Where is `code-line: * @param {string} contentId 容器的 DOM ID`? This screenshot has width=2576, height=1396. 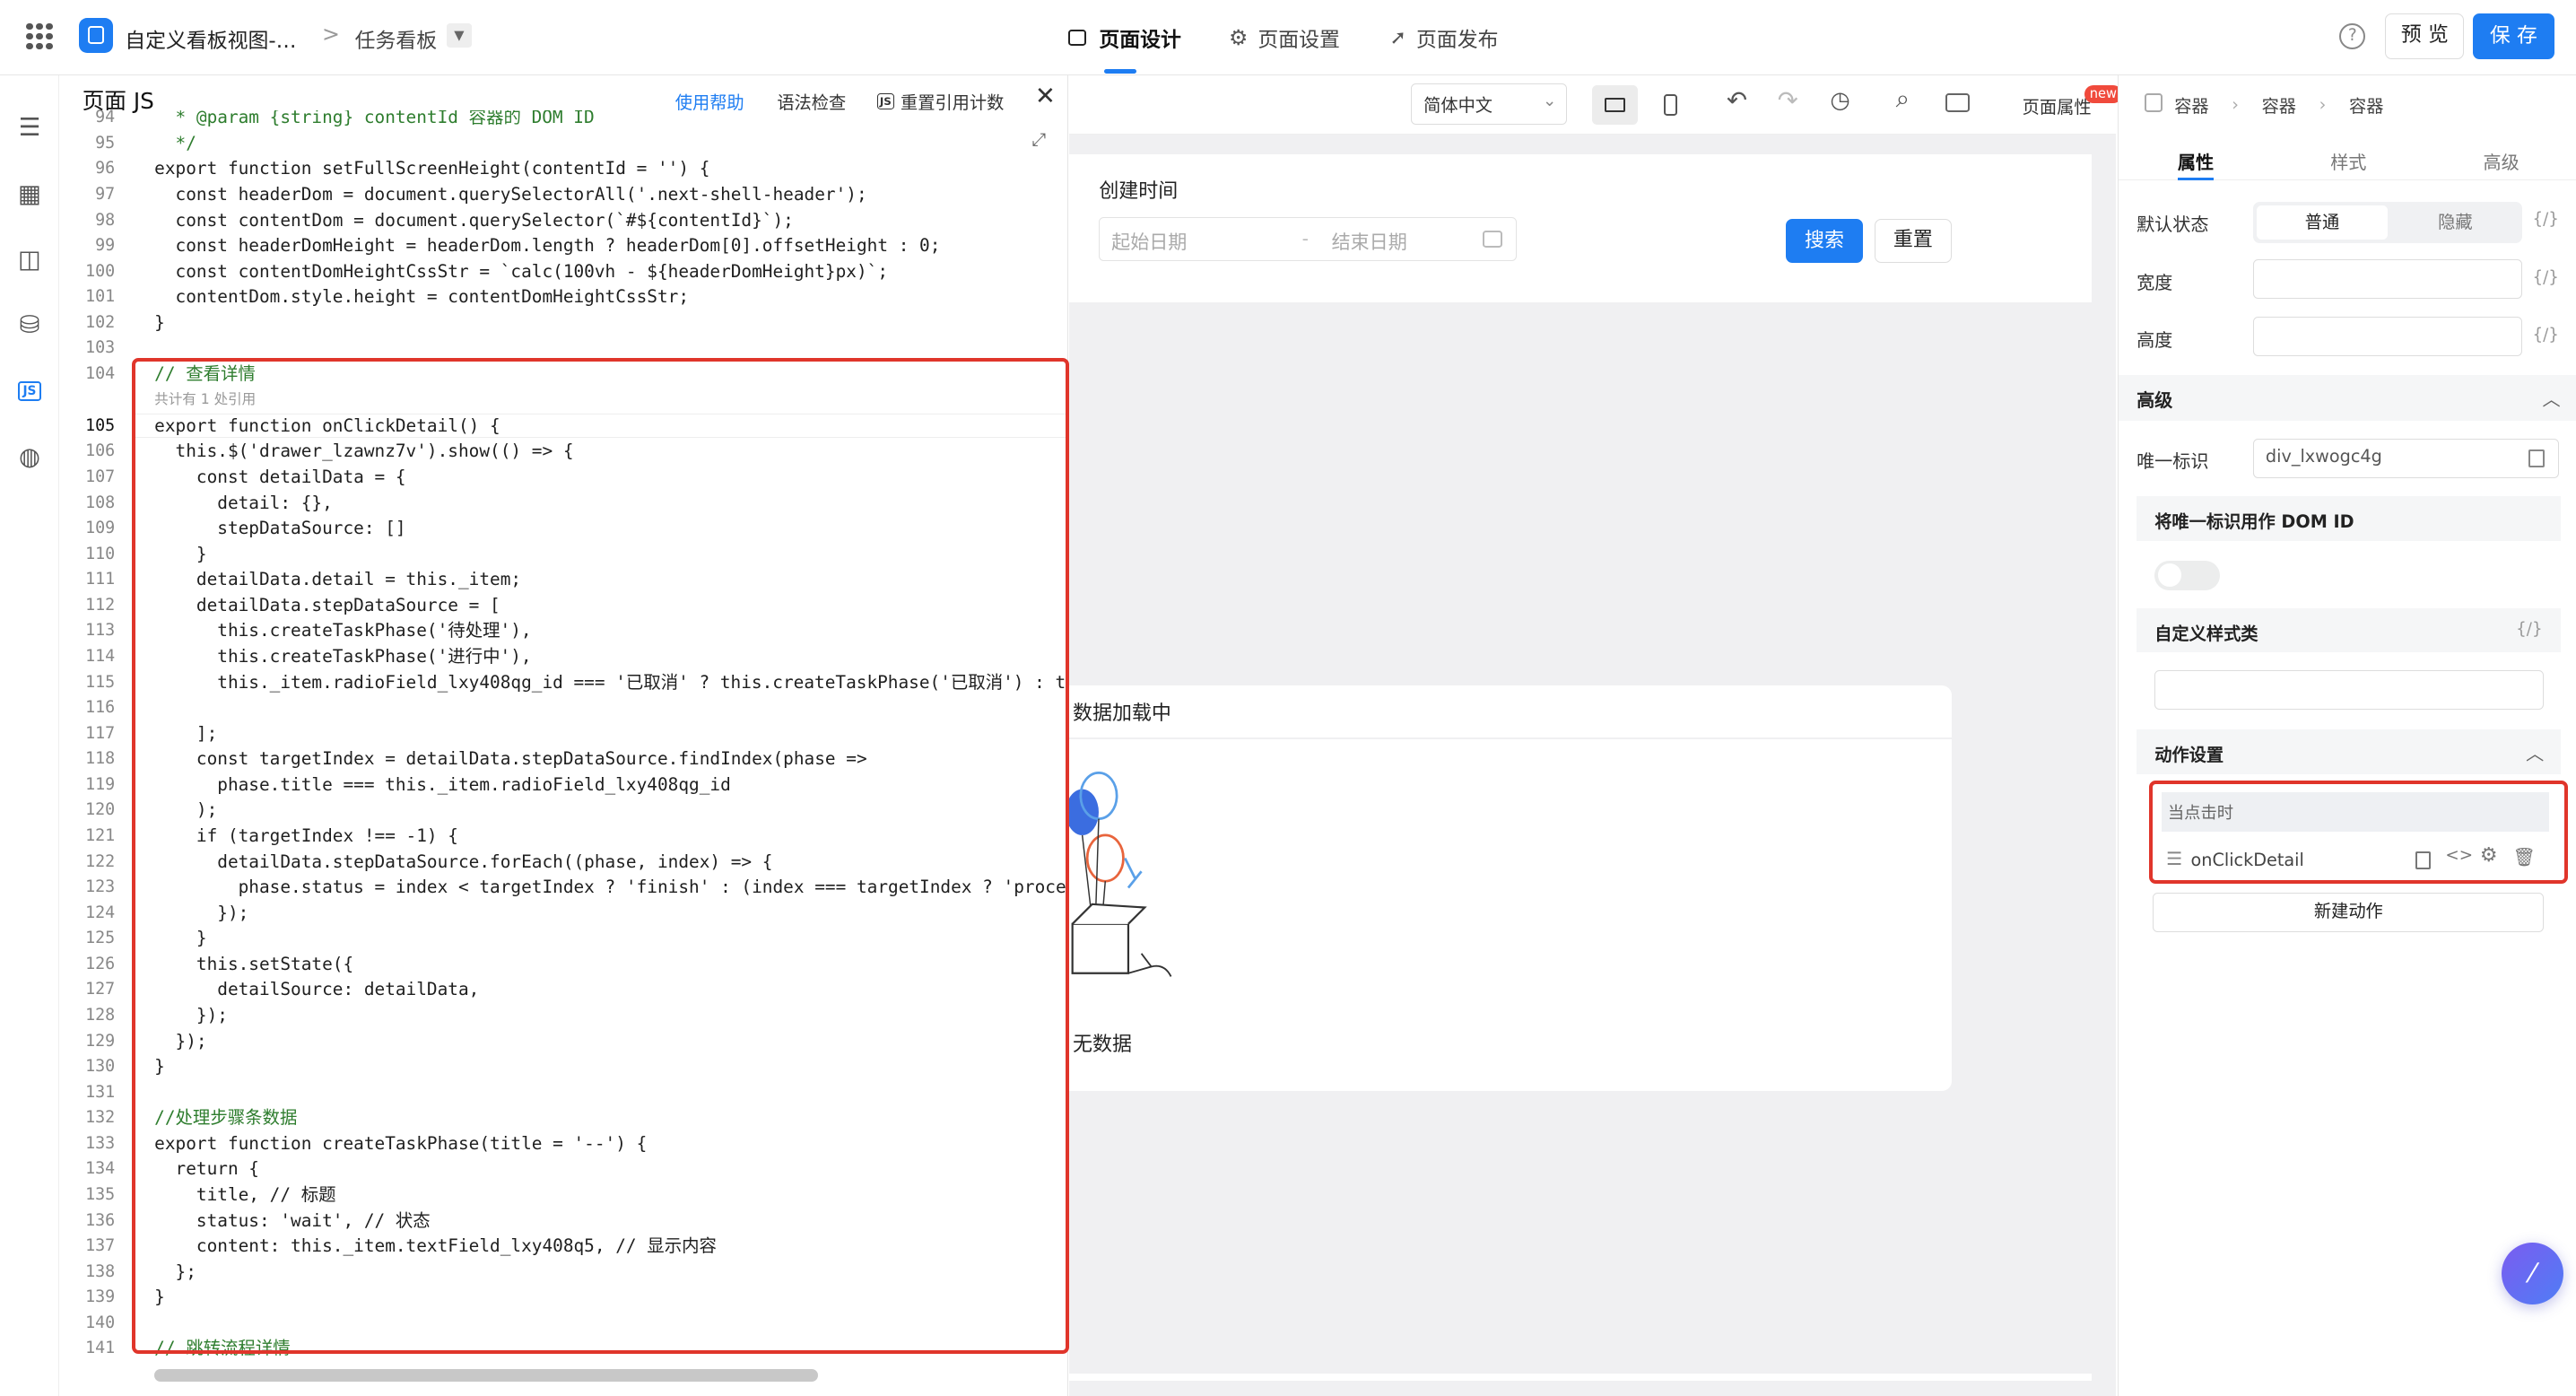 code-line: * @param {string} contentId 容器的 DOM ID is located at coordinates (374, 118).